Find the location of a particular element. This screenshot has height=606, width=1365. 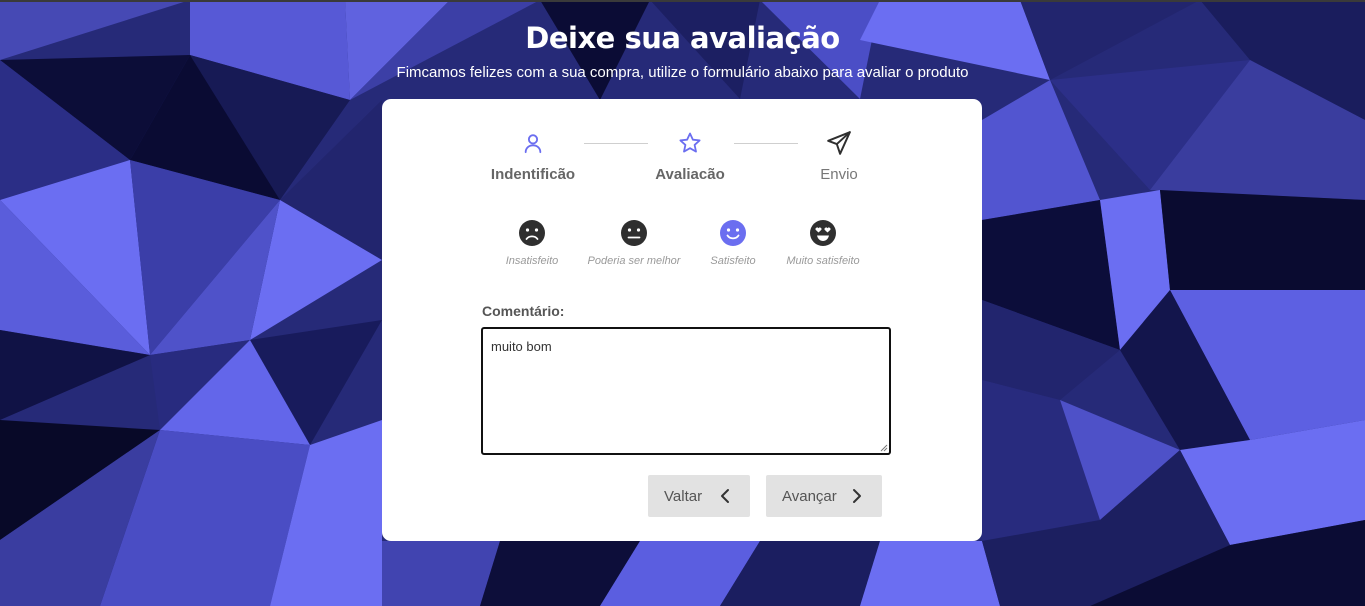

top-border is located at coordinates (682, 1).